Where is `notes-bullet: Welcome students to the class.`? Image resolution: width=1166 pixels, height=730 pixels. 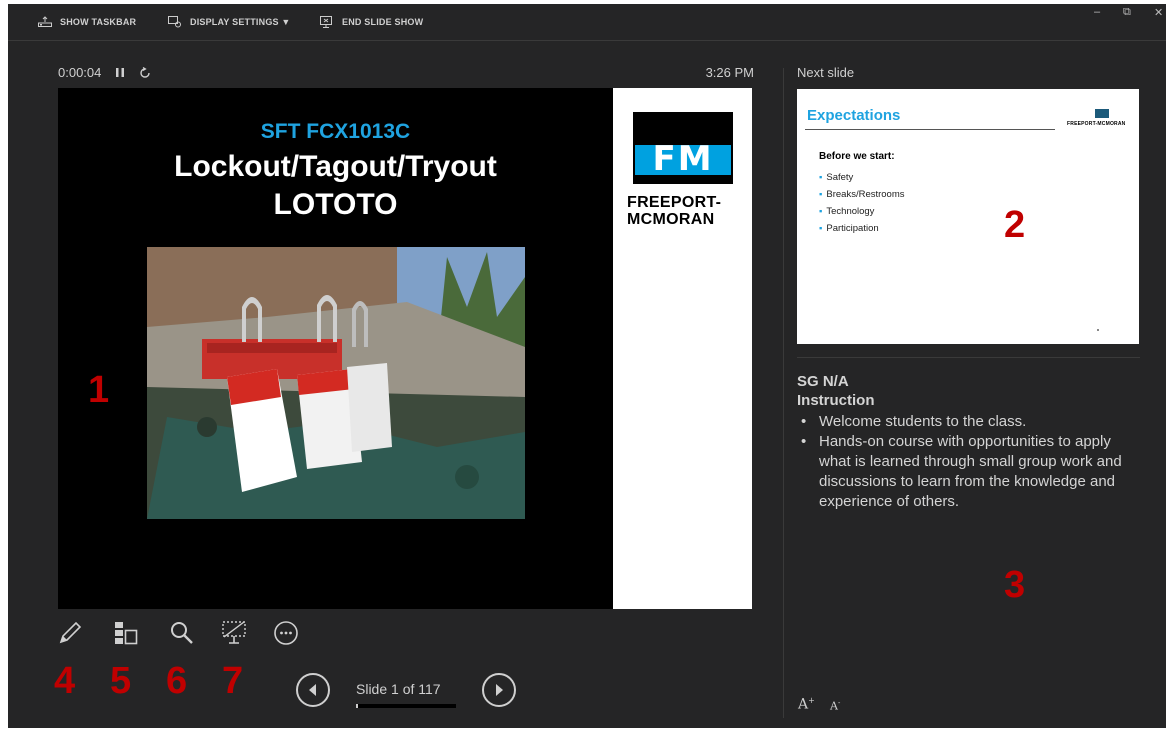
notes-bullet: Welcome students to the class. is located at coordinates (969, 422).